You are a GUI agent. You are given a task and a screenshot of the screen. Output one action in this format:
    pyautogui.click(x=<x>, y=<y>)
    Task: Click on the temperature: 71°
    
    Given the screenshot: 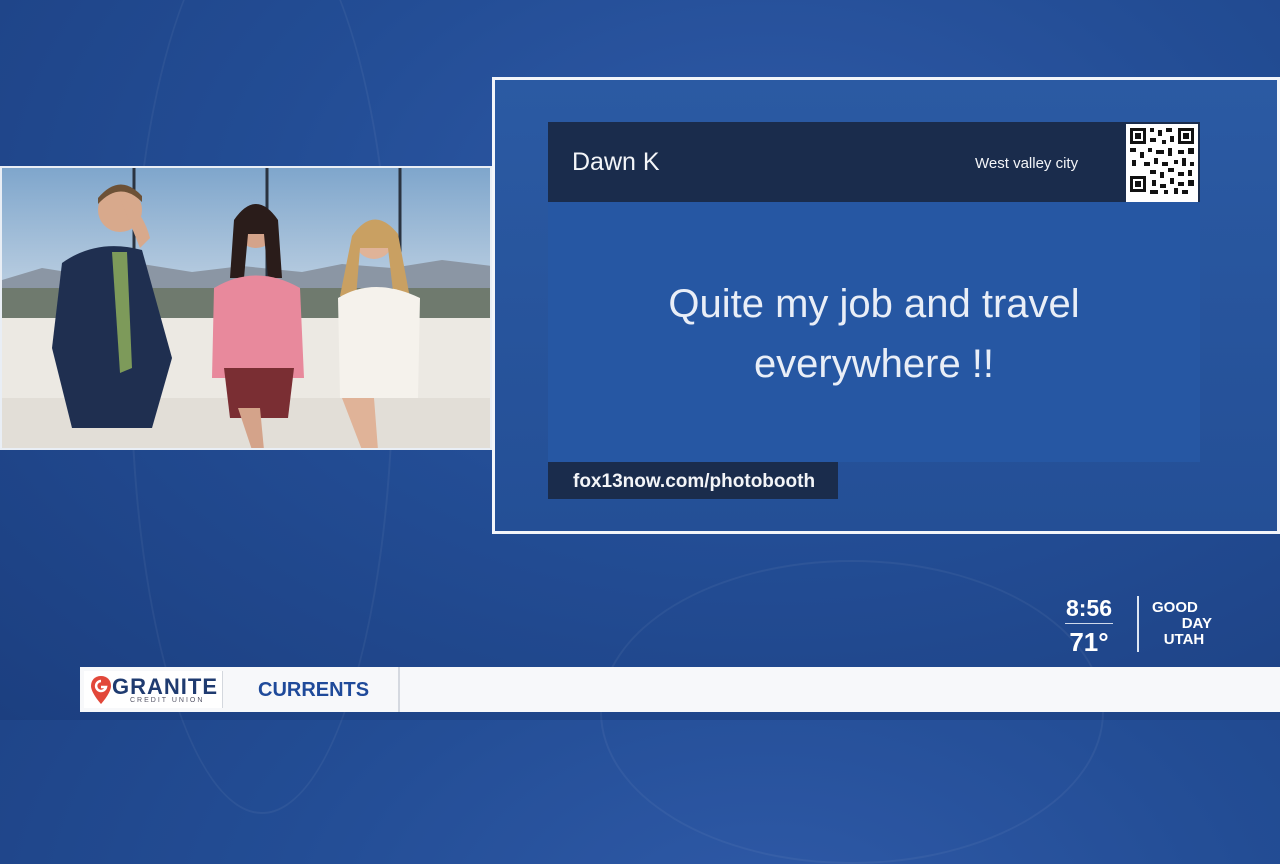 What is the action you would take?
    pyautogui.click(x=1089, y=642)
    